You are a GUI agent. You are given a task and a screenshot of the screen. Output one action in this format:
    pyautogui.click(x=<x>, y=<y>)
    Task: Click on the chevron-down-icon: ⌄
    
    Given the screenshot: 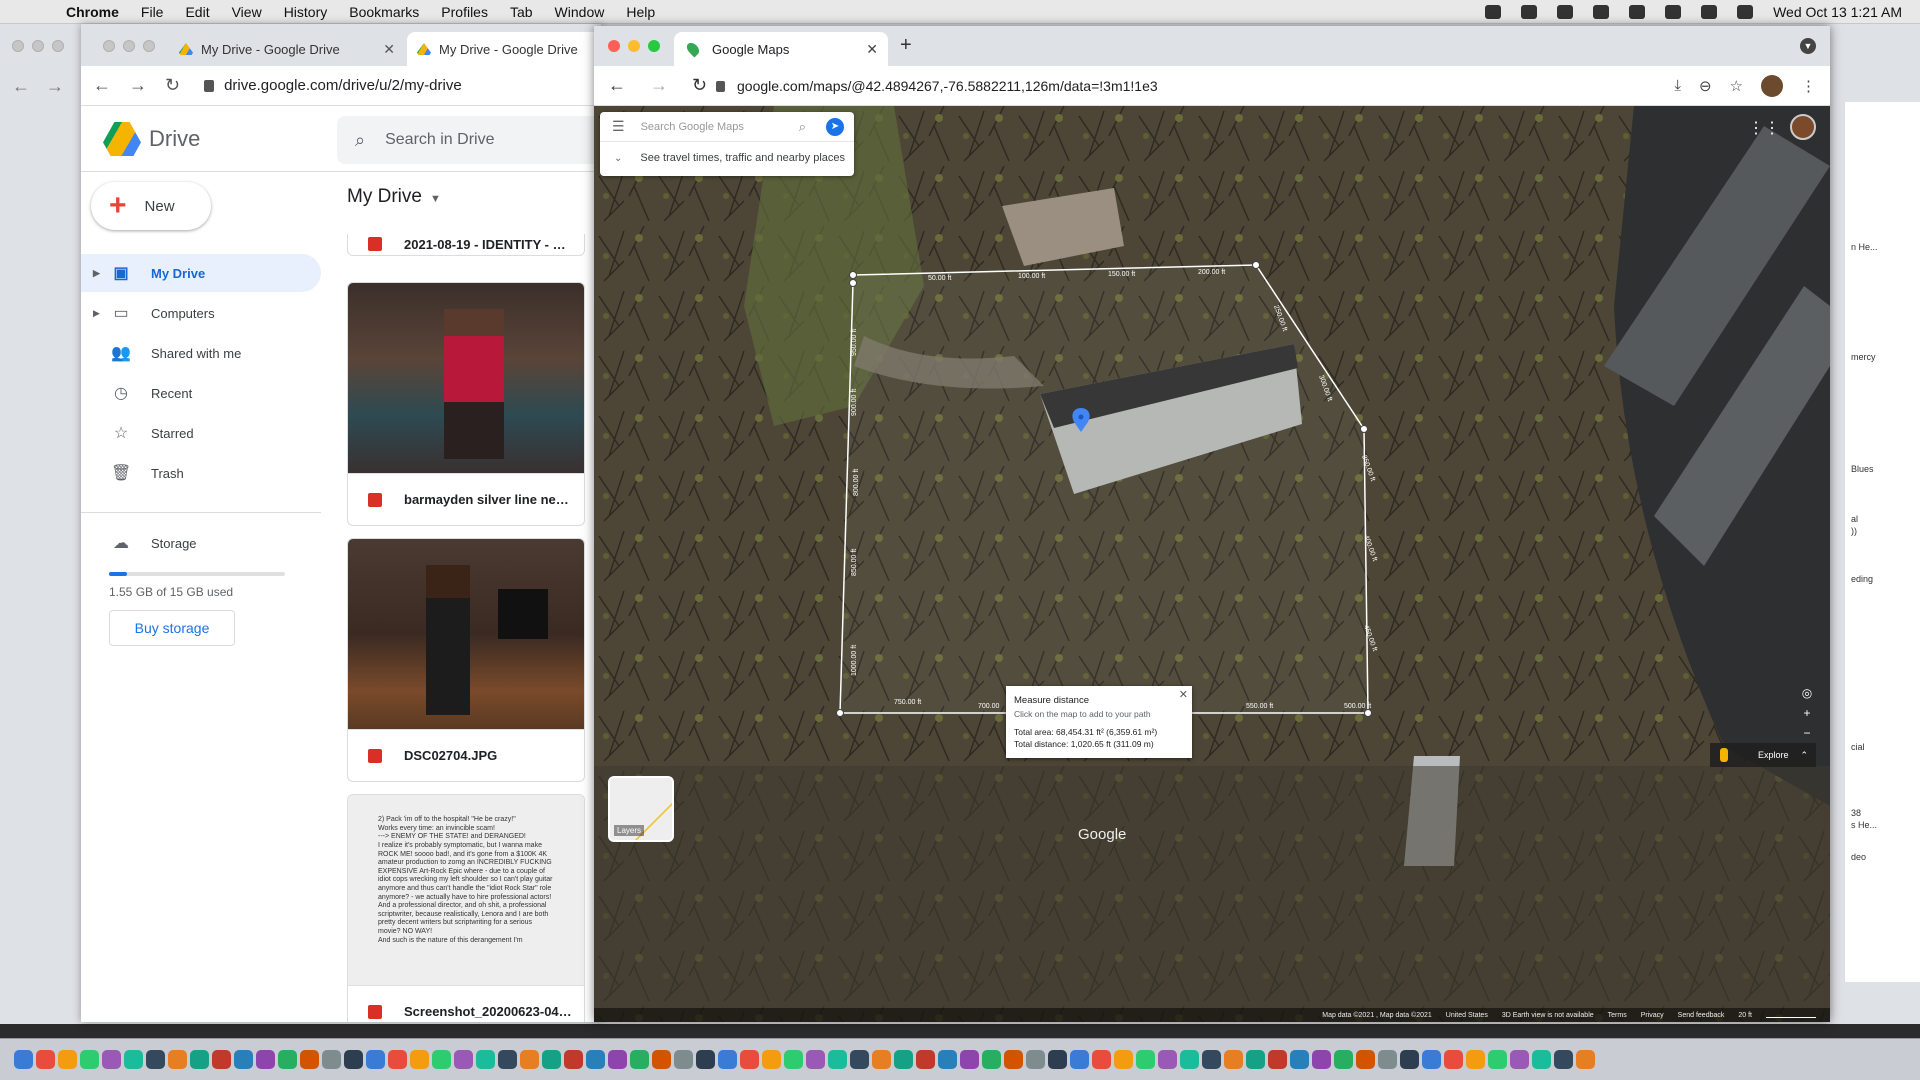 What is the action you would take?
    pyautogui.click(x=618, y=158)
    